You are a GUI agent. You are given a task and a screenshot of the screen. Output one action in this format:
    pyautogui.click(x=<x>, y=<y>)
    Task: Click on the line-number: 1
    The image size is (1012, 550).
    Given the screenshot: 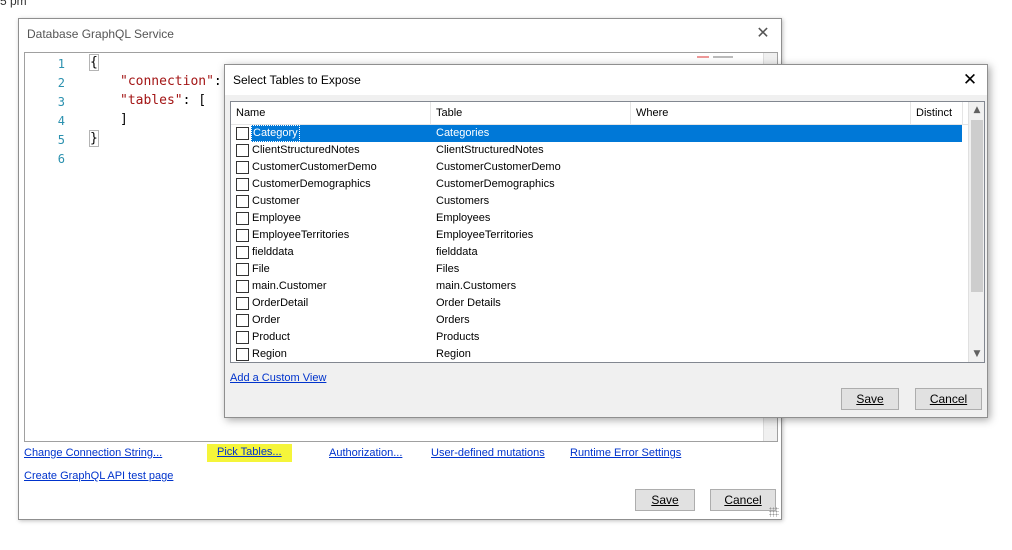 What is the action you would take?
    pyautogui.click(x=61, y=64)
    